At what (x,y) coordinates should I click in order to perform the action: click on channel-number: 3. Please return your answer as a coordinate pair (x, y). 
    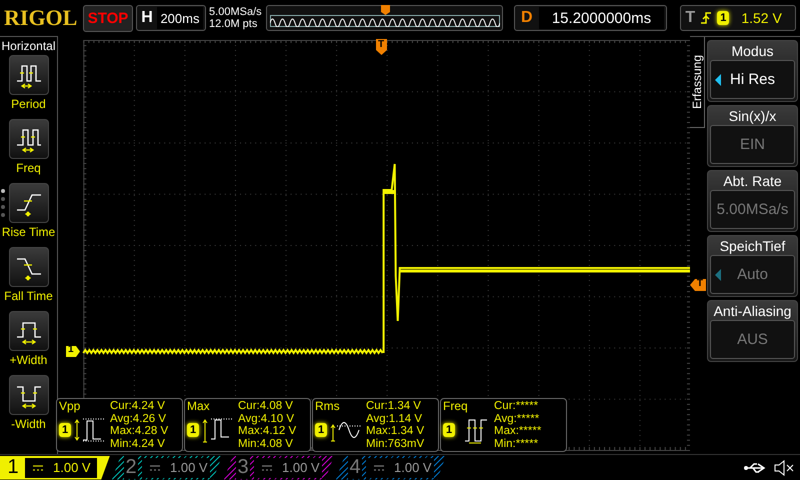
    Looking at the image, I should click on (243, 467).